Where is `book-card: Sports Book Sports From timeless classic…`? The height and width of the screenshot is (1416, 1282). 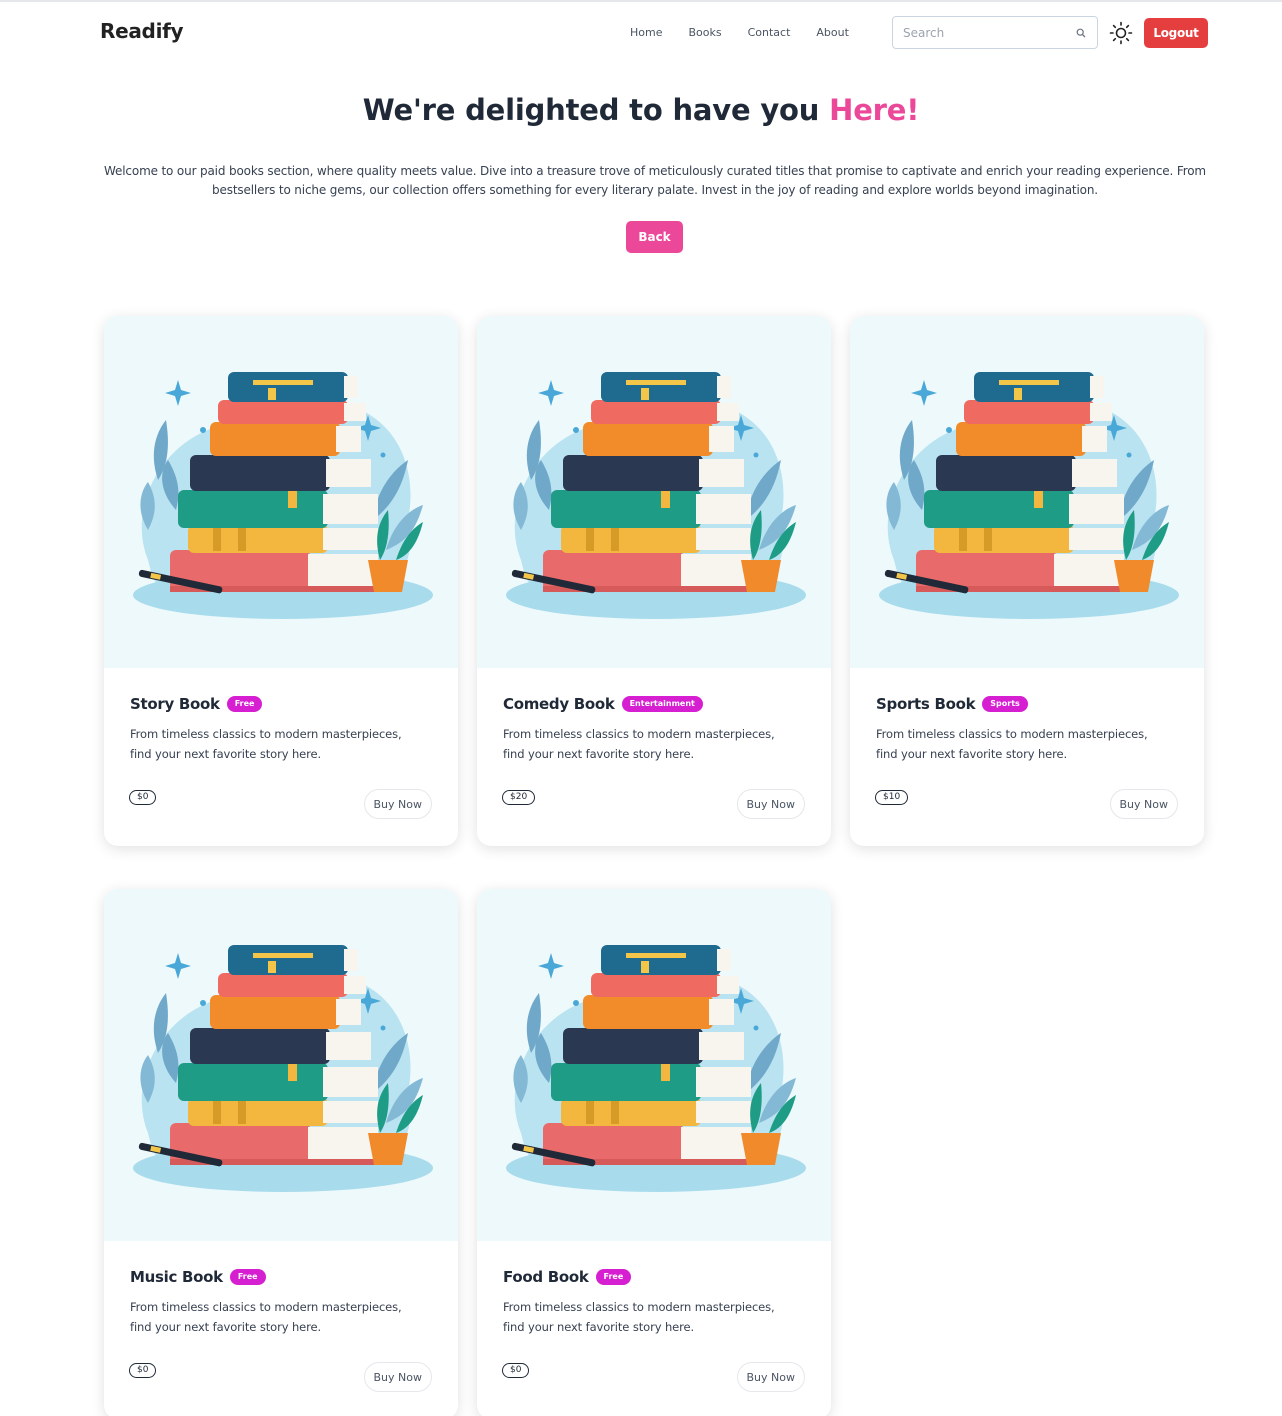 book-card: Sports Book Sports From timeless classic… is located at coordinates (1027, 581).